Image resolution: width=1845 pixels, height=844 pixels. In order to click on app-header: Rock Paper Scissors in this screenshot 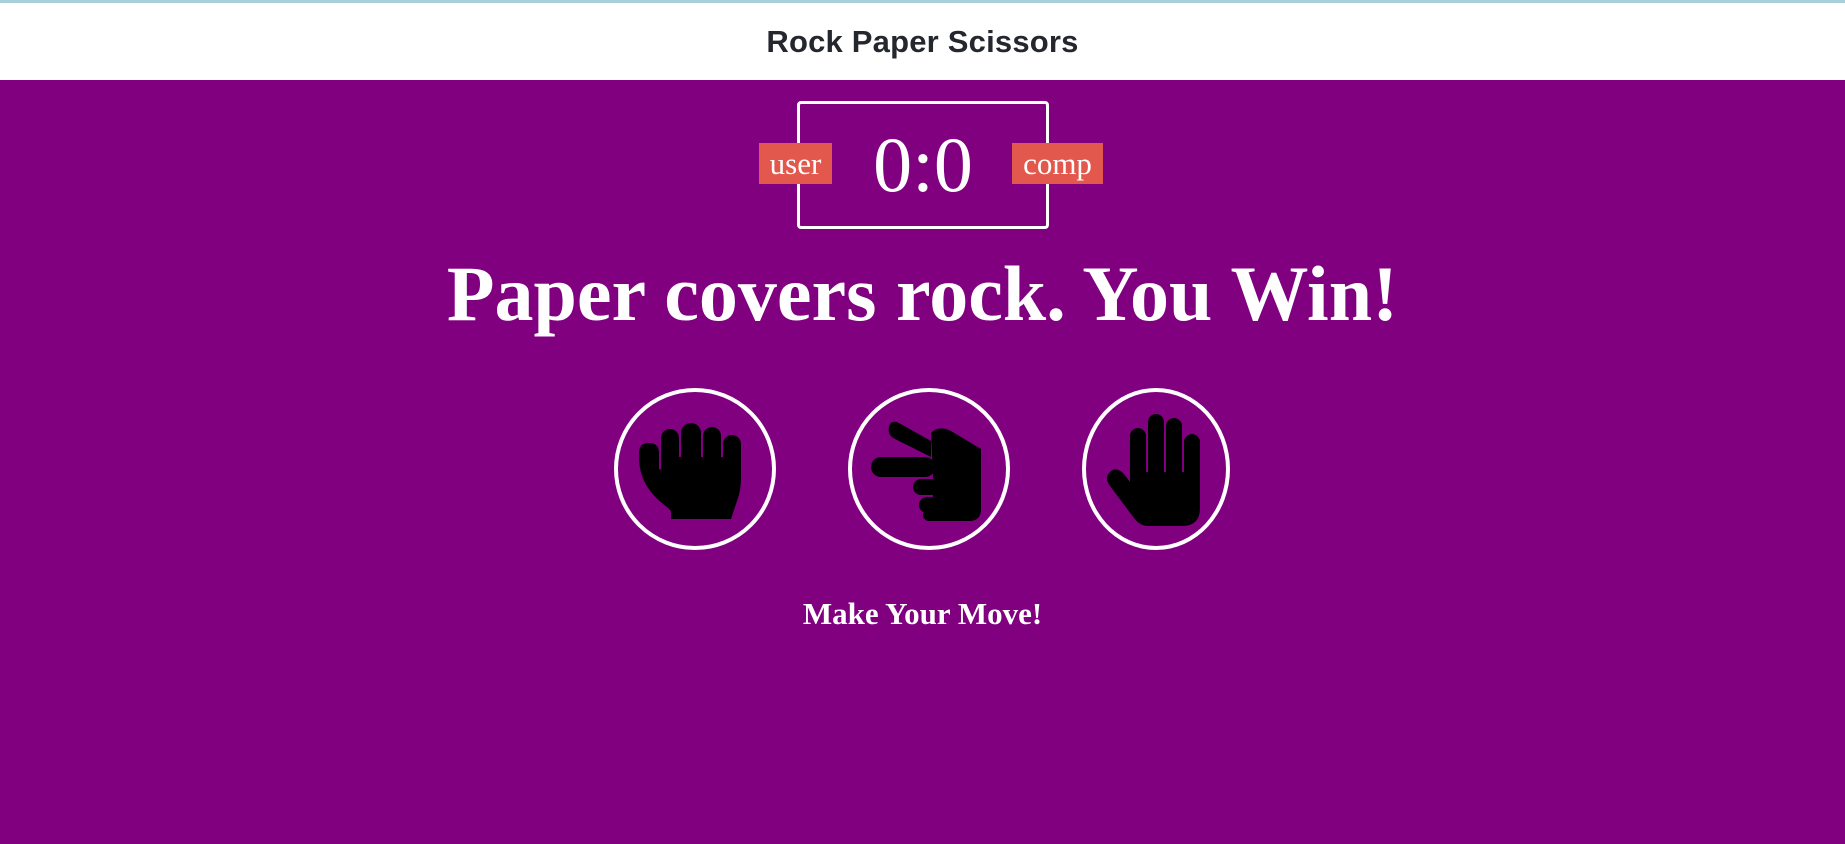, I will do `click(922, 41)`.